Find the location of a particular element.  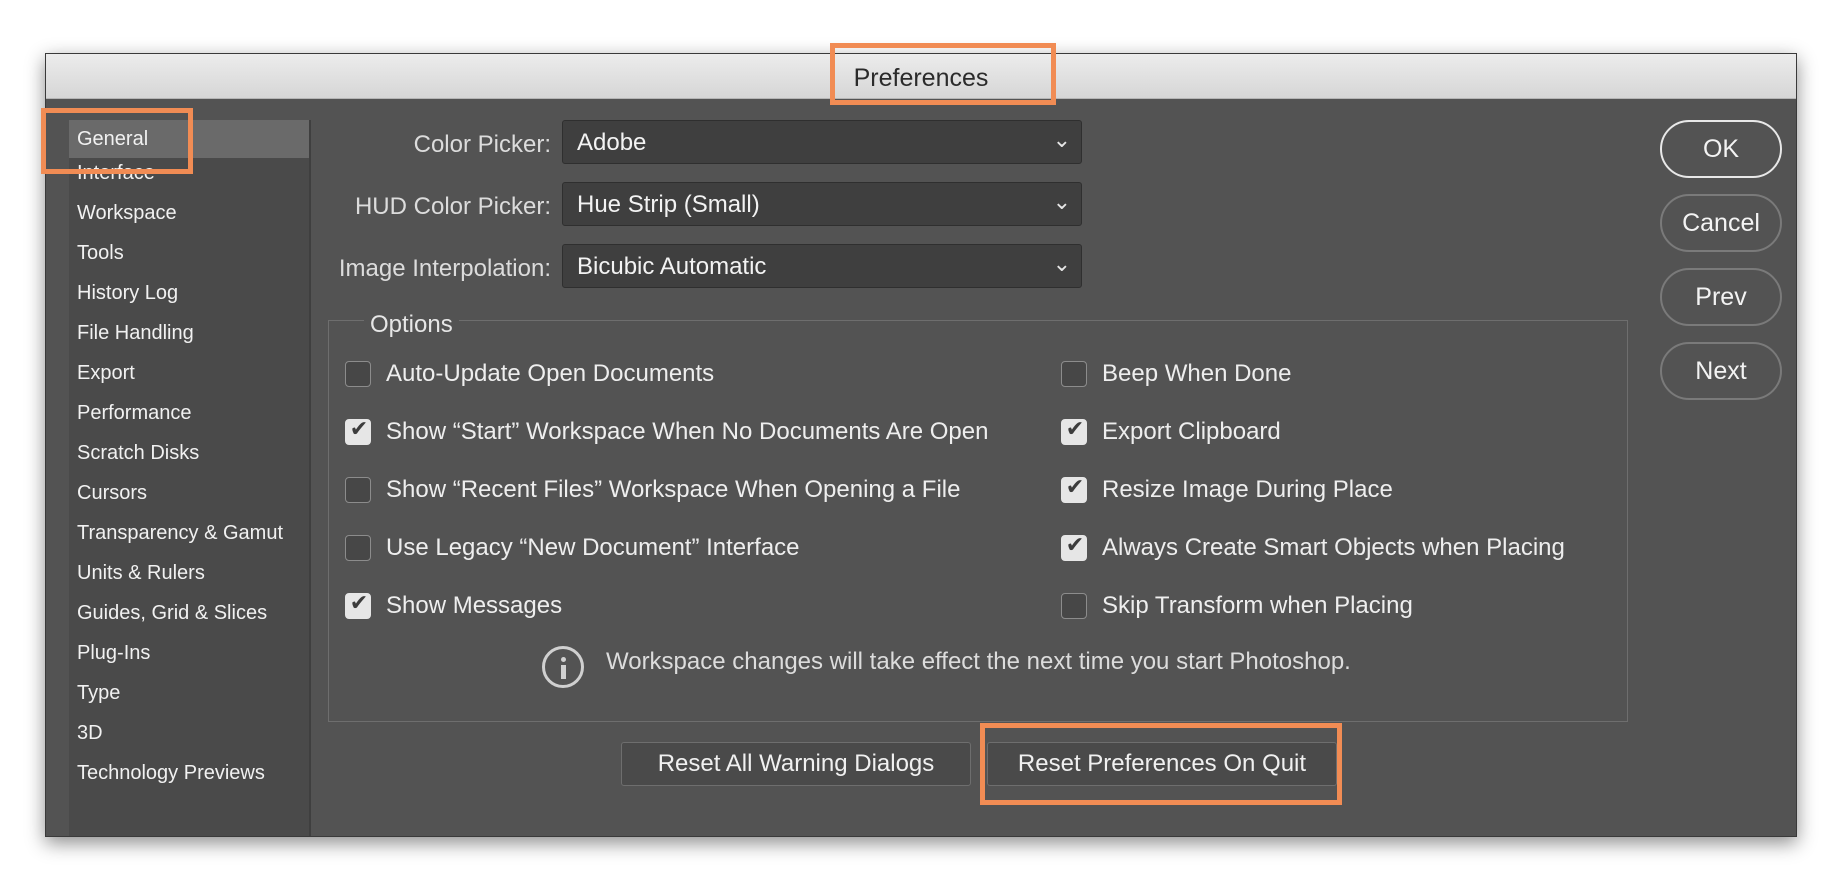

sidebar-item-performance: Performance is located at coordinates (189, 413).